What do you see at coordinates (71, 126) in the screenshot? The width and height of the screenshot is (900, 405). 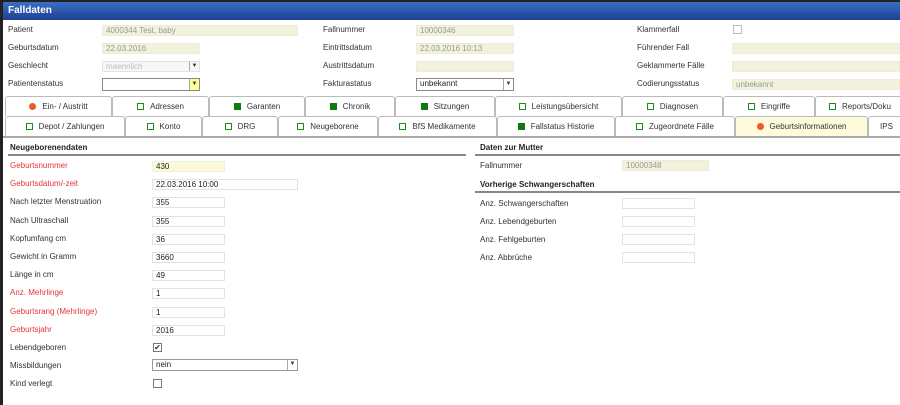 I see `tab-label: Depot / Zahlungen` at bounding box center [71, 126].